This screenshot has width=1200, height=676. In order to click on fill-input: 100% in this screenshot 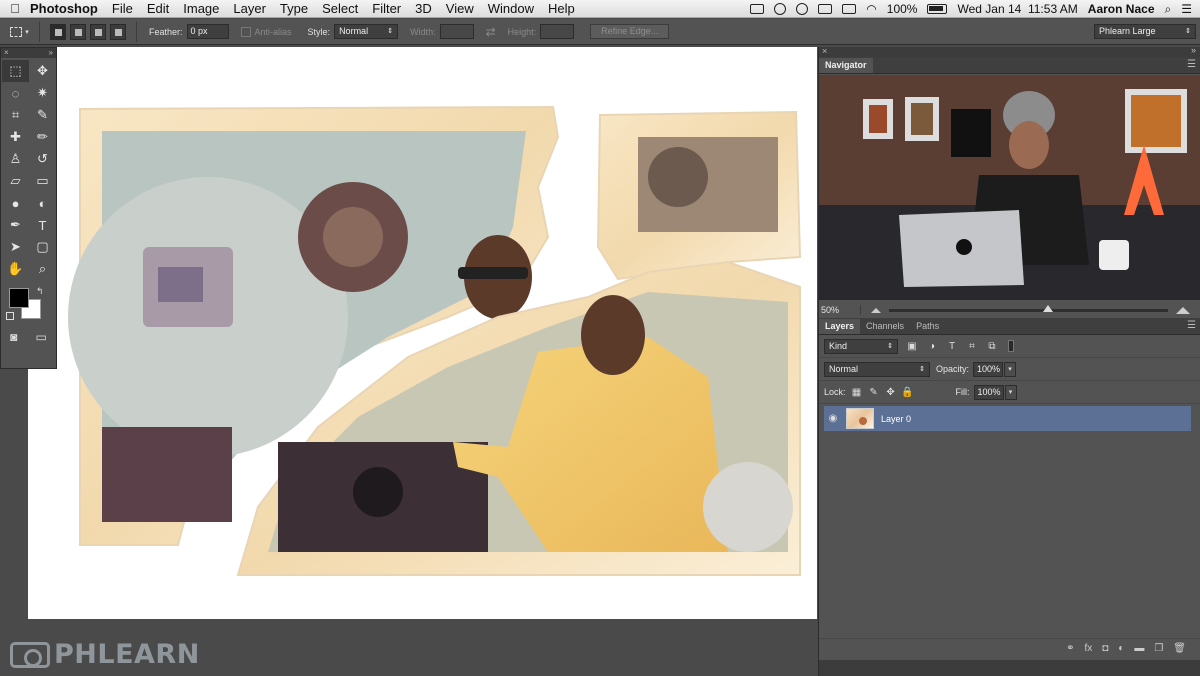, I will do `click(988, 392)`.